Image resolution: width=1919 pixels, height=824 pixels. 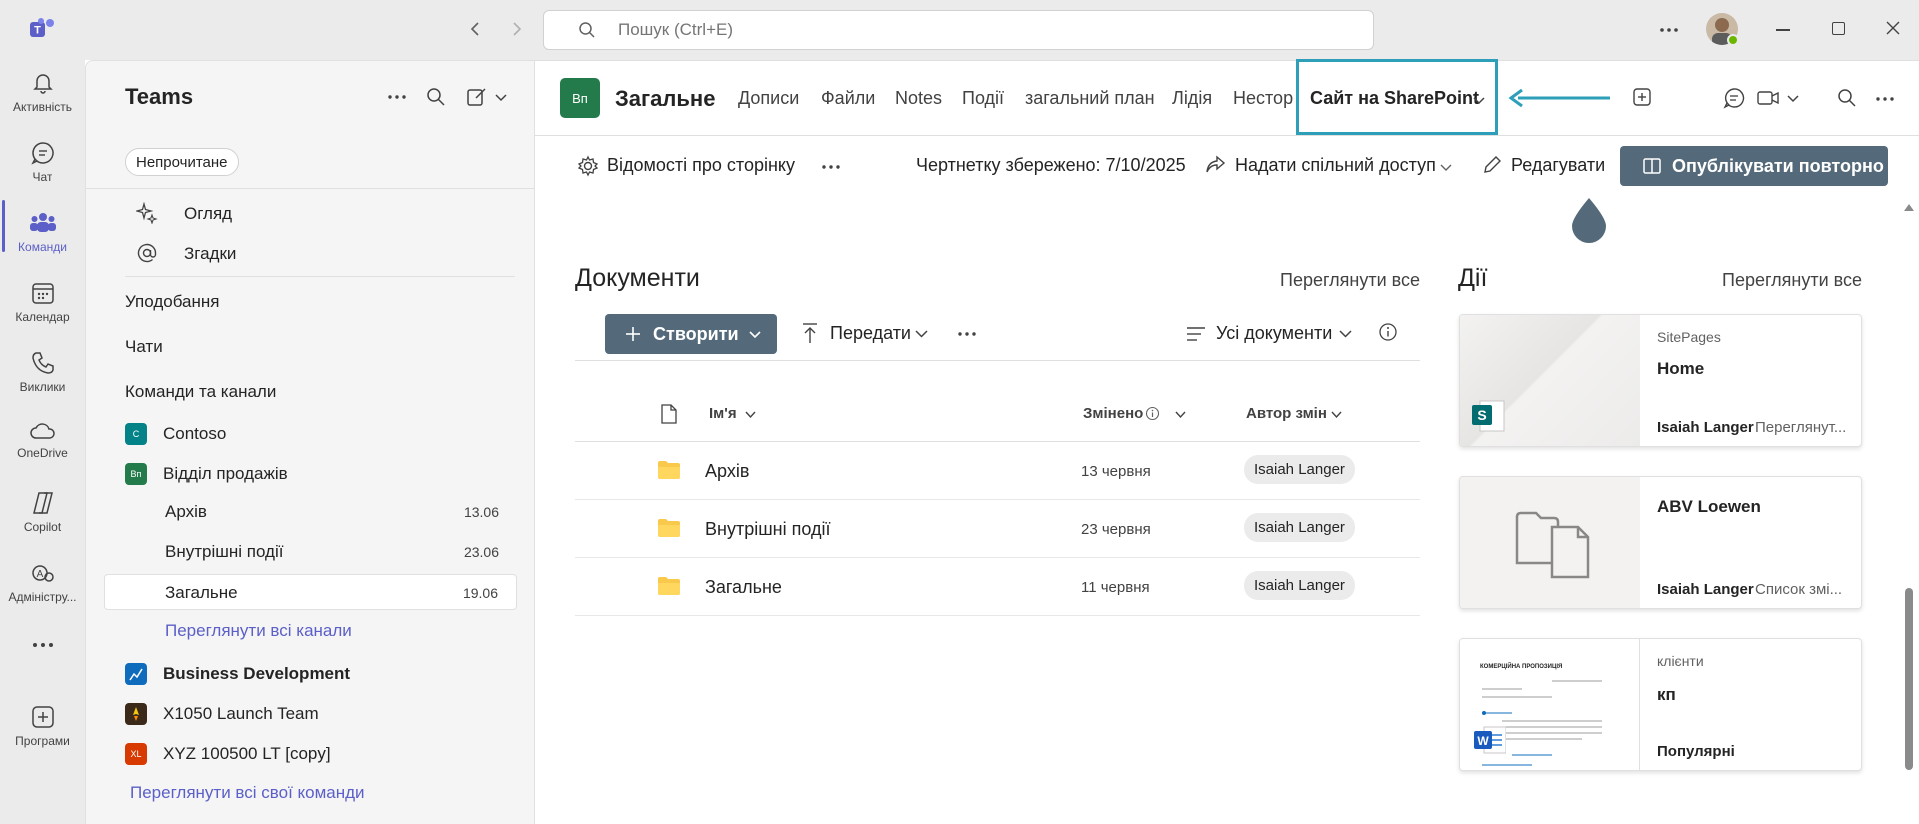 I want to click on file-type-icon, so click(x=669, y=414).